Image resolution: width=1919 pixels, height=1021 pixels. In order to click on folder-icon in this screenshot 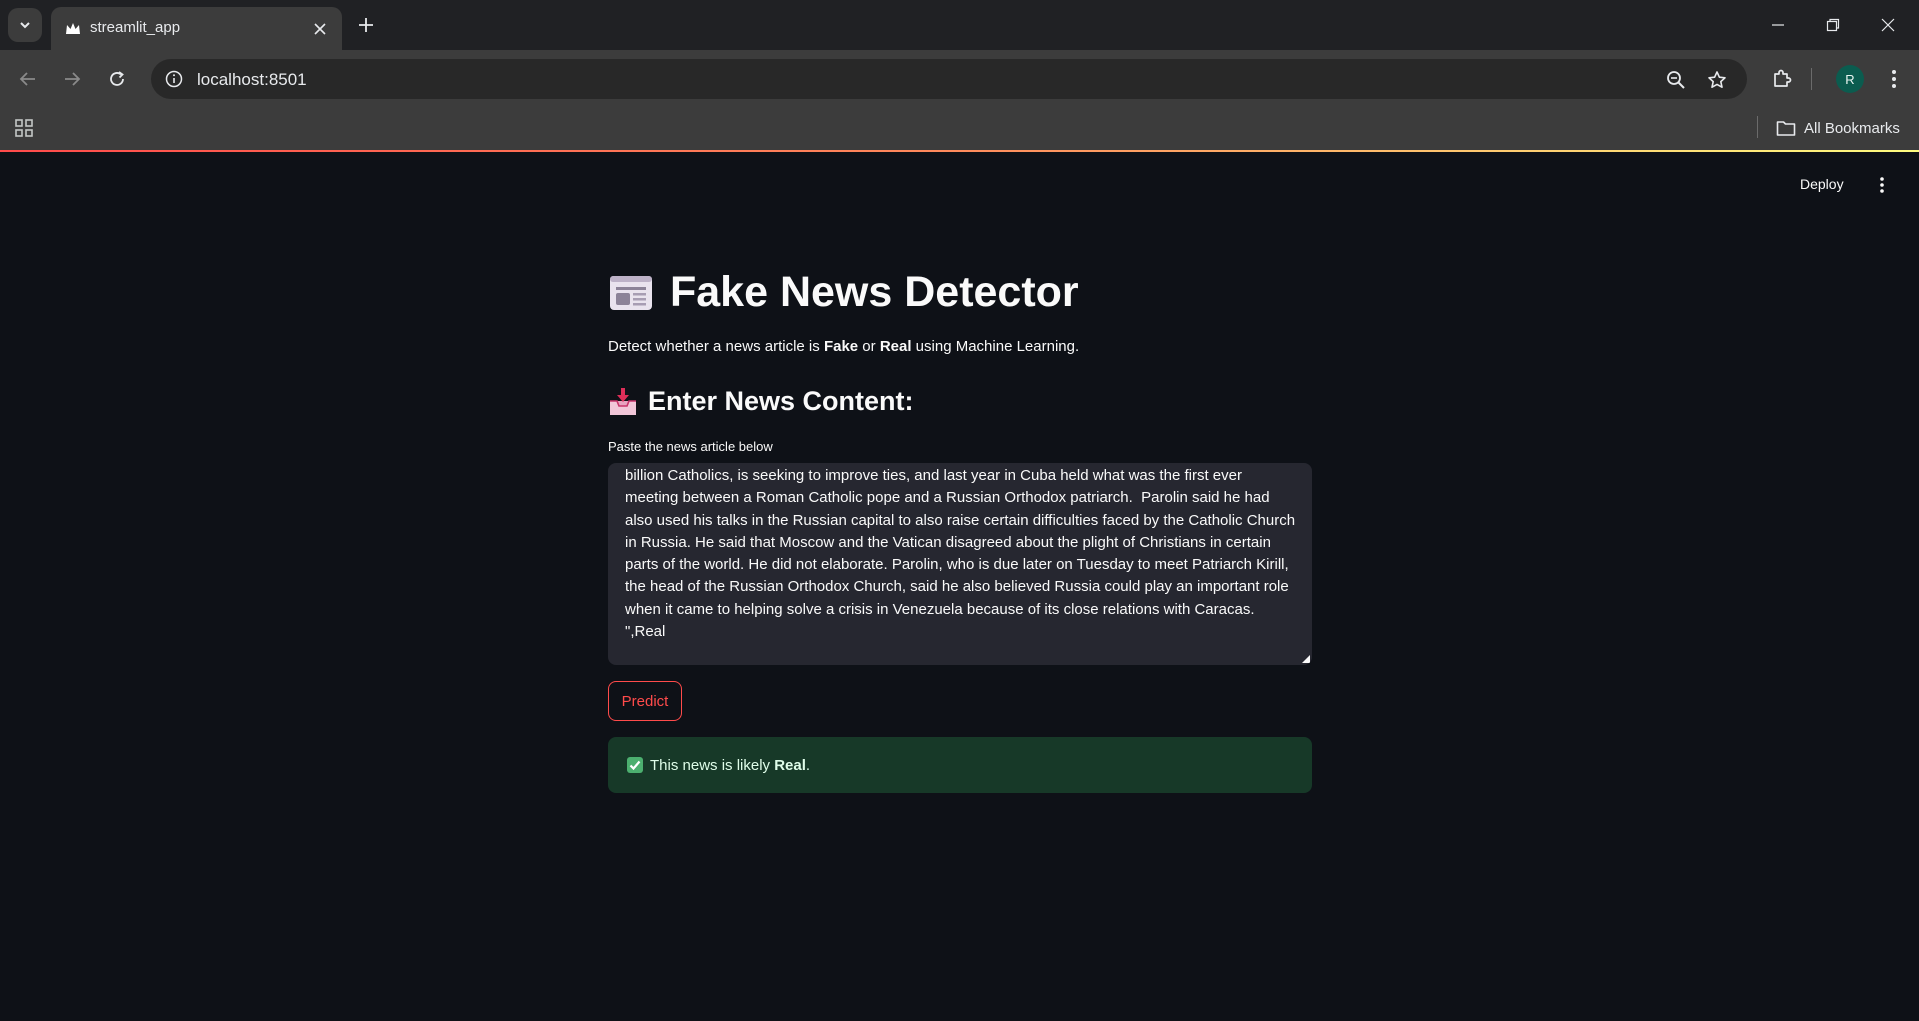, I will do `click(1786, 128)`.